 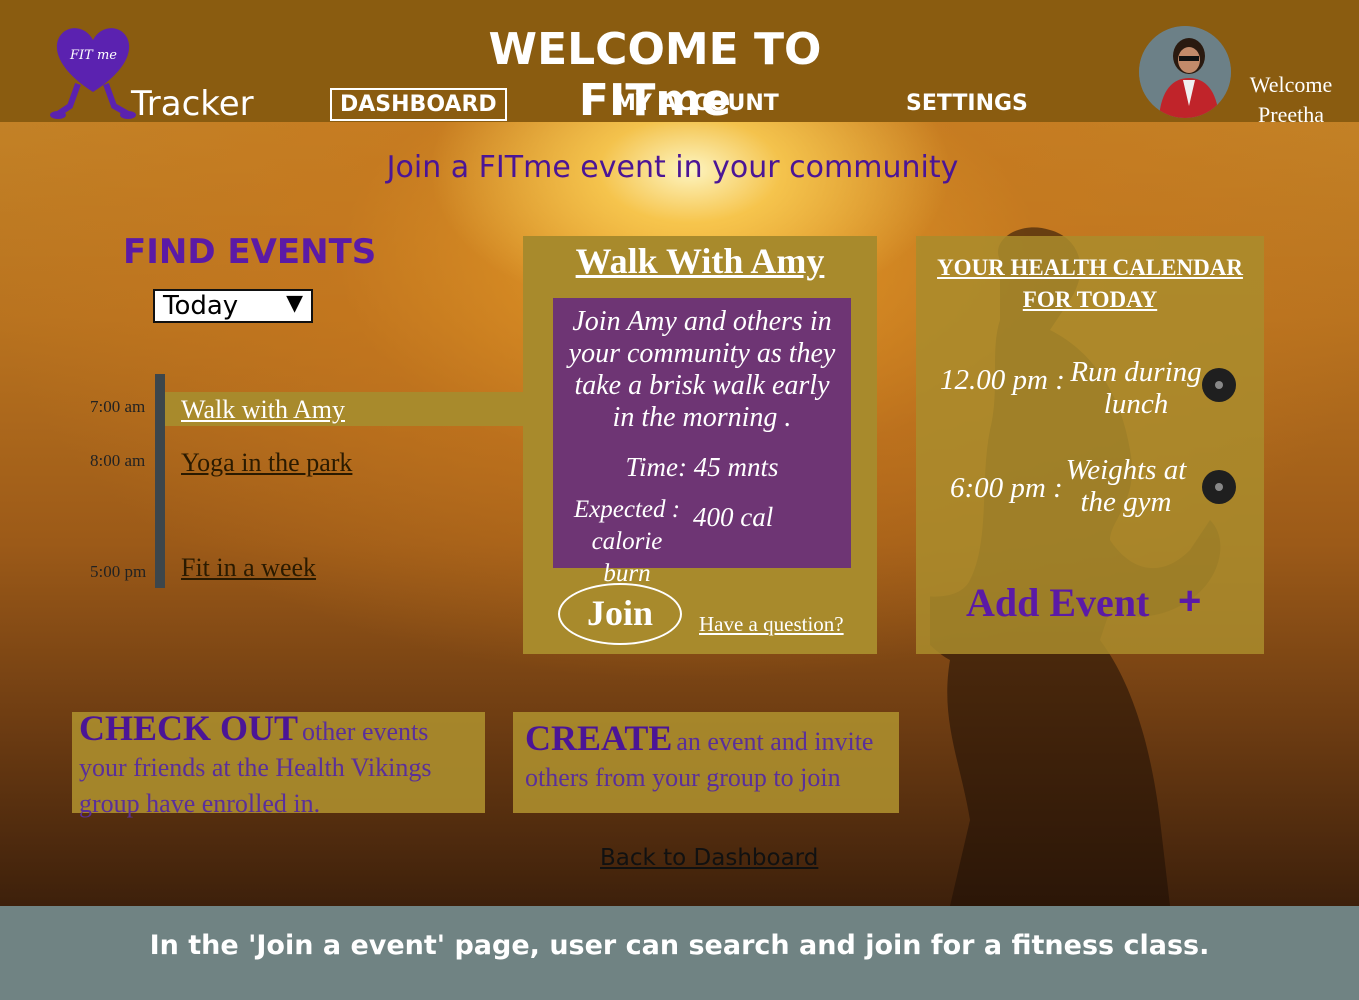 What do you see at coordinates (733, 517) in the screenshot?
I see `calorie-value: 400 cal` at bounding box center [733, 517].